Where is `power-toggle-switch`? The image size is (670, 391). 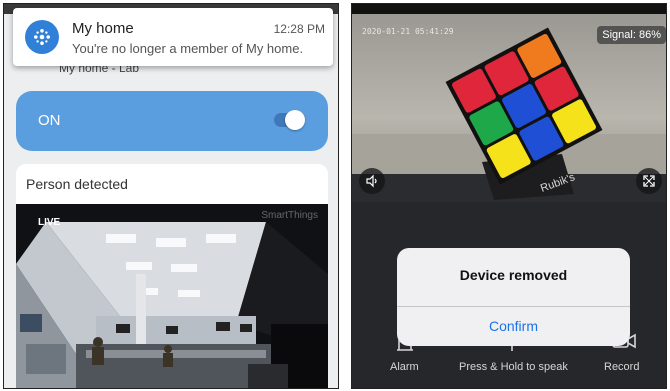 power-toggle-switch is located at coordinates (289, 120).